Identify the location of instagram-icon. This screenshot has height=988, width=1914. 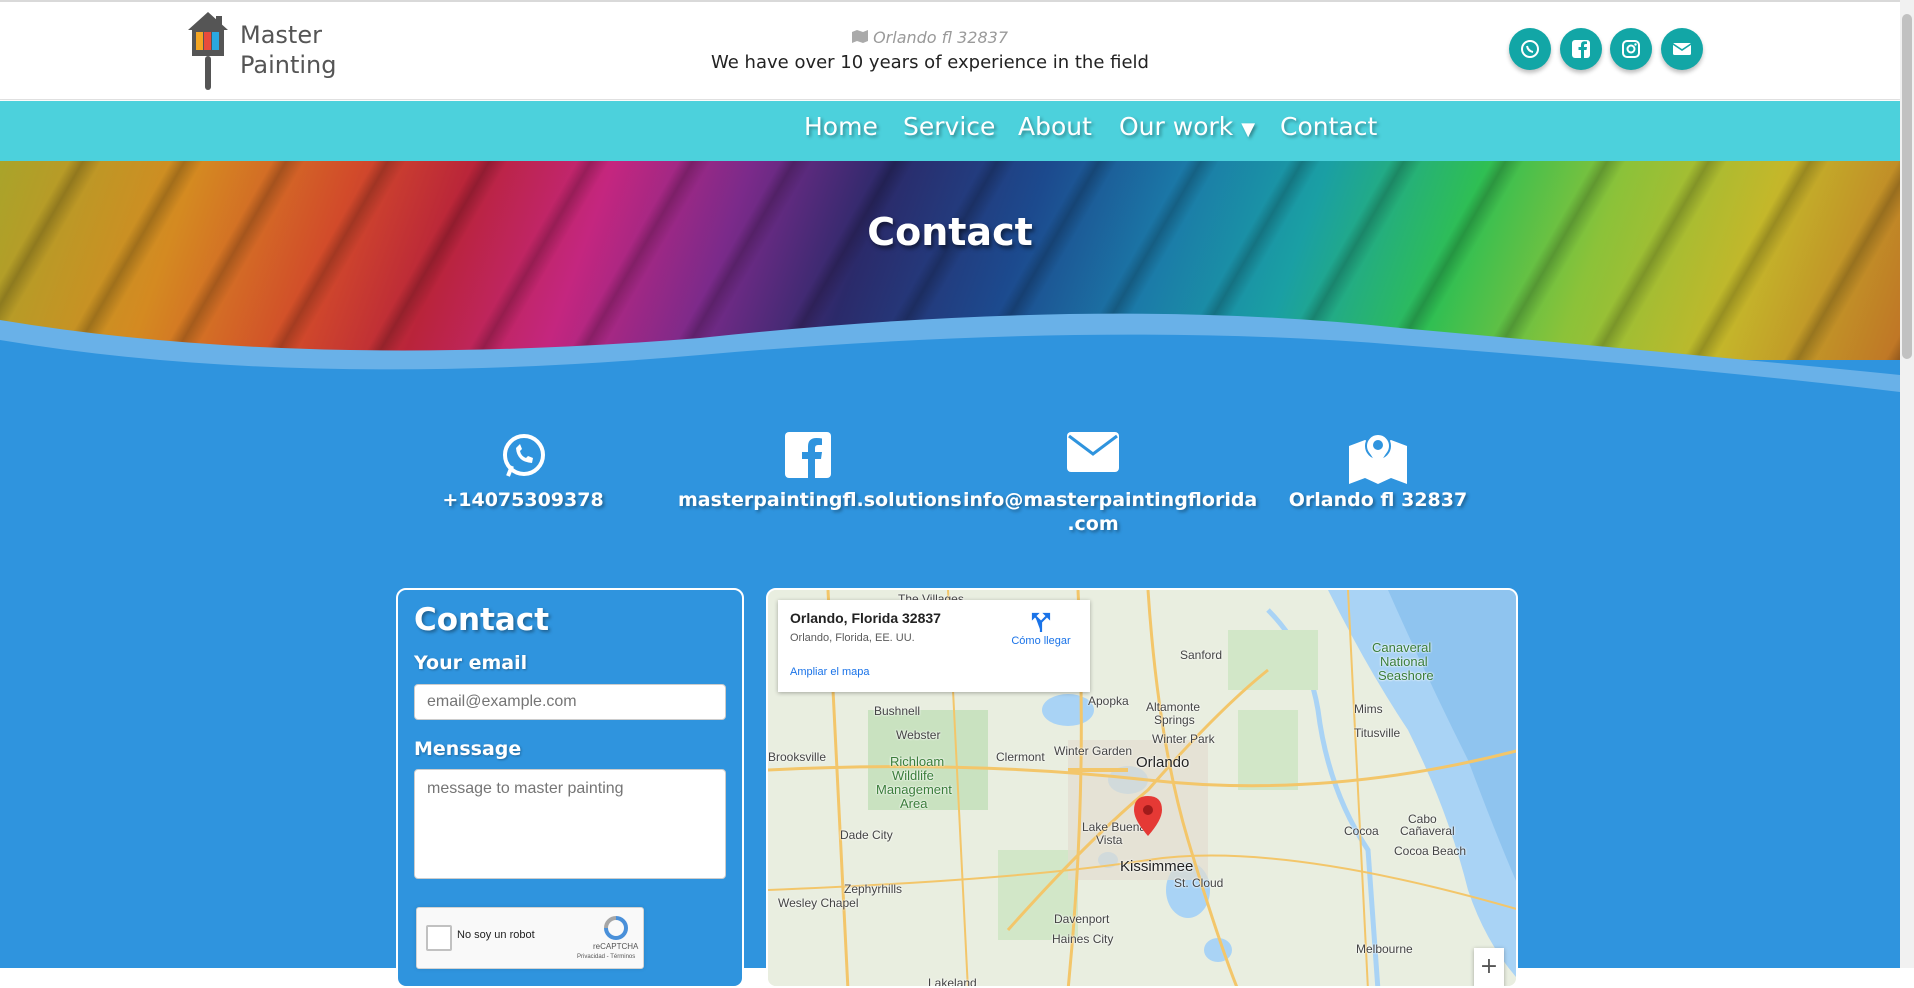
(1631, 49).